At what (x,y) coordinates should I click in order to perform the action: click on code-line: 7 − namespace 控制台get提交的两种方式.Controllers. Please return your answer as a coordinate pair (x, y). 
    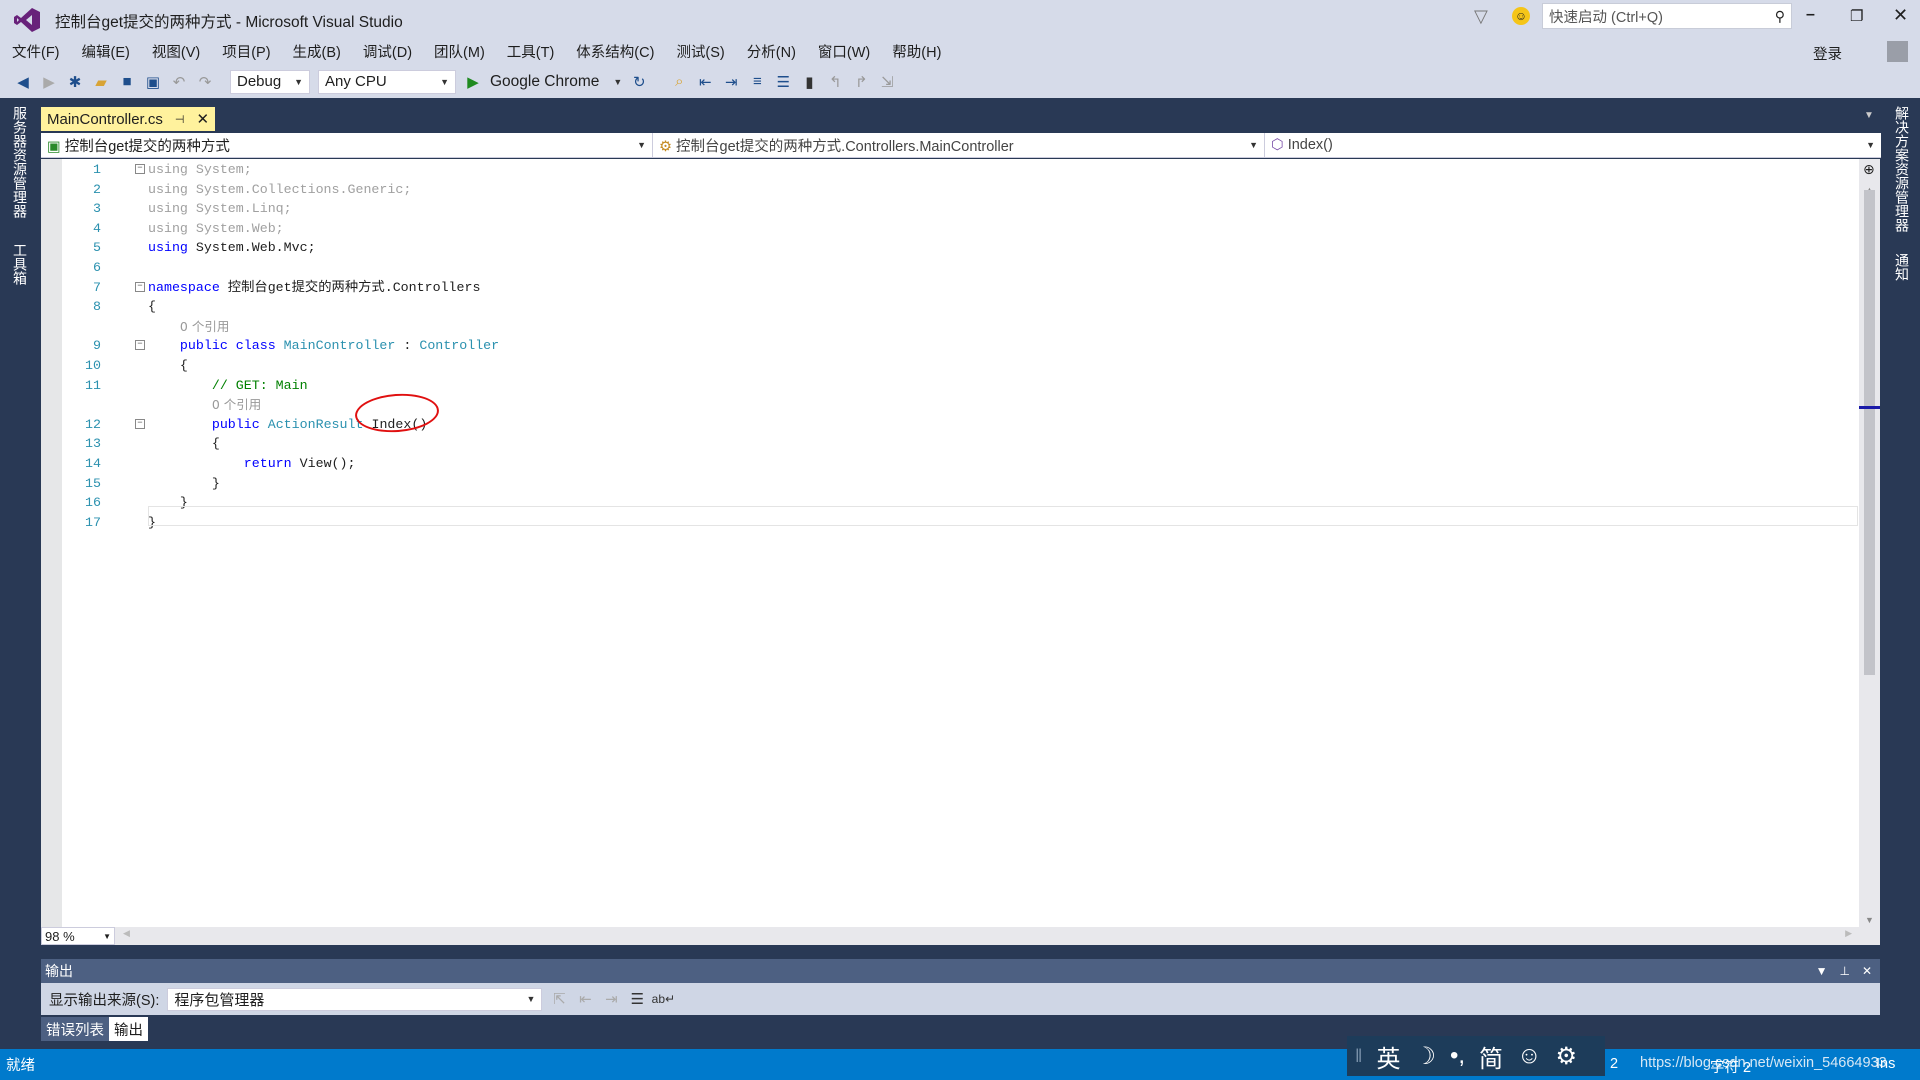
    Looking at the image, I should click on (950, 288).